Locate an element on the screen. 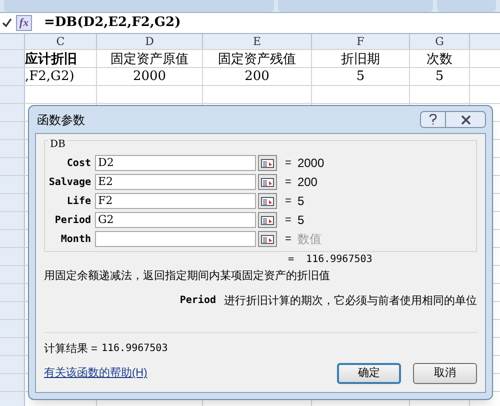 This screenshot has width=500, height=406. argument-input: E2 is located at coordinates (175, 182).